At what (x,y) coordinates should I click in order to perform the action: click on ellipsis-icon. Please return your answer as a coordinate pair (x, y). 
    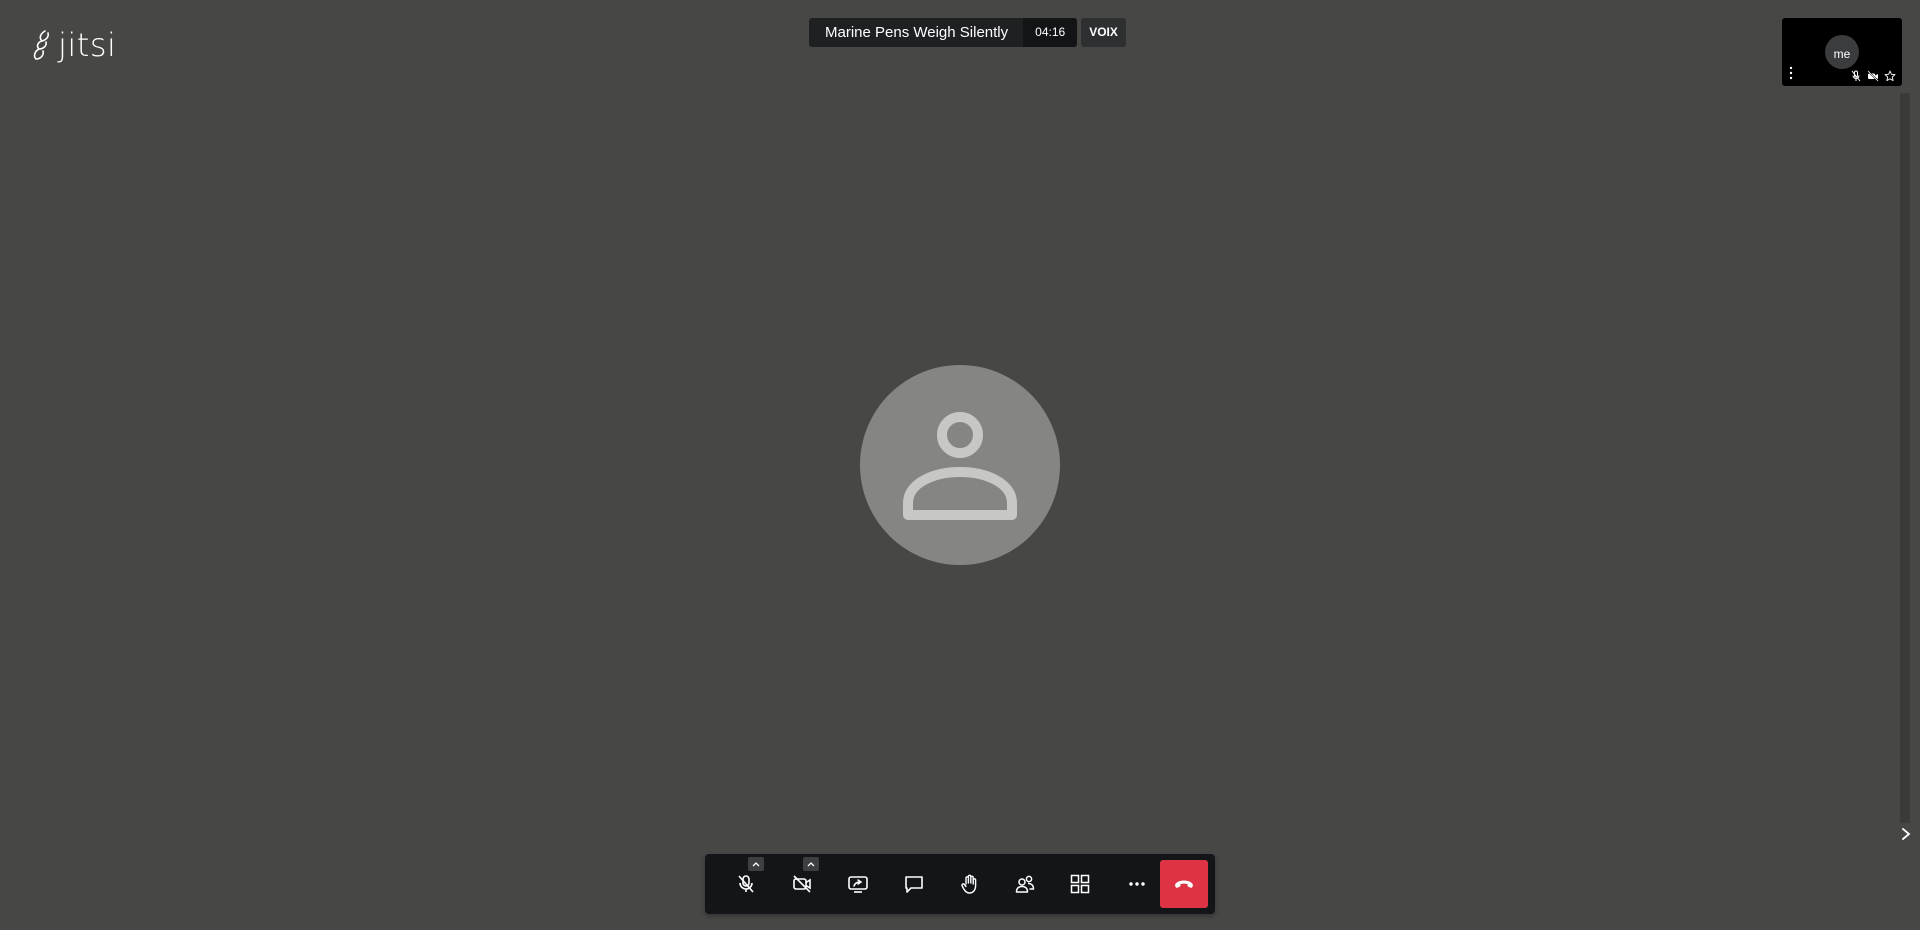
    Looking at the image, I should click on (1137, 884).